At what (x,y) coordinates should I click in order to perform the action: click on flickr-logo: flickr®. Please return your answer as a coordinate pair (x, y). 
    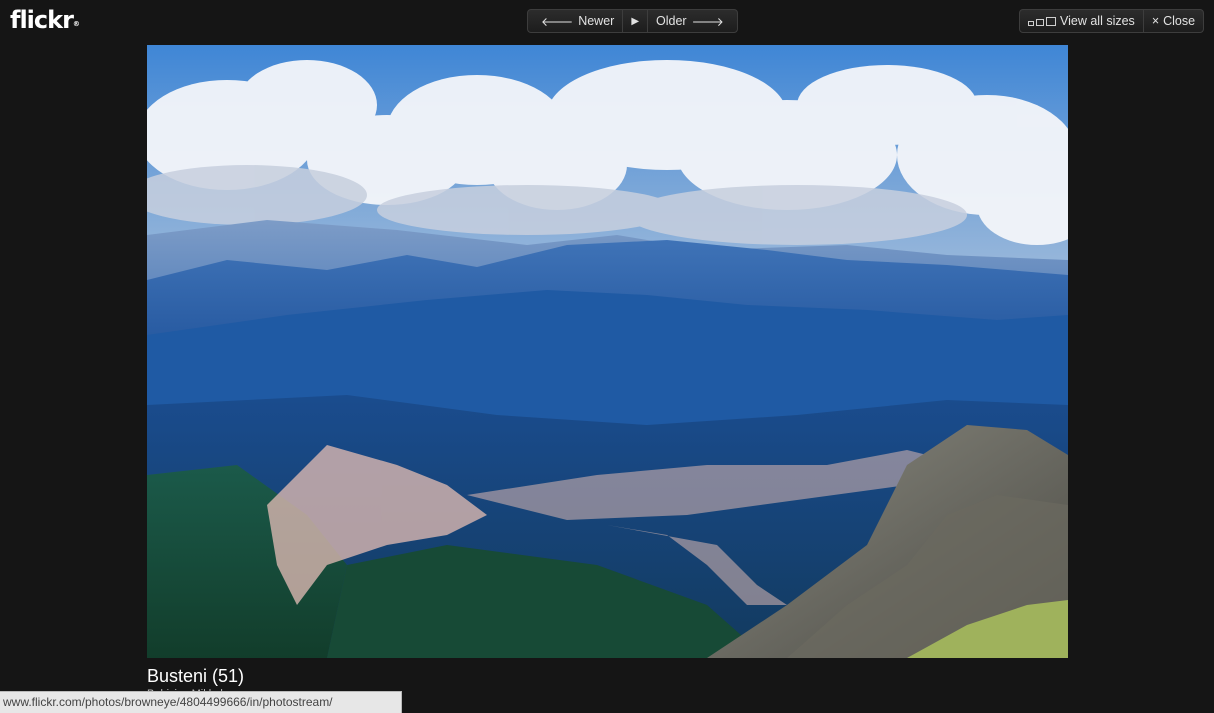
    Looking at the image, I should click on (45, 20).